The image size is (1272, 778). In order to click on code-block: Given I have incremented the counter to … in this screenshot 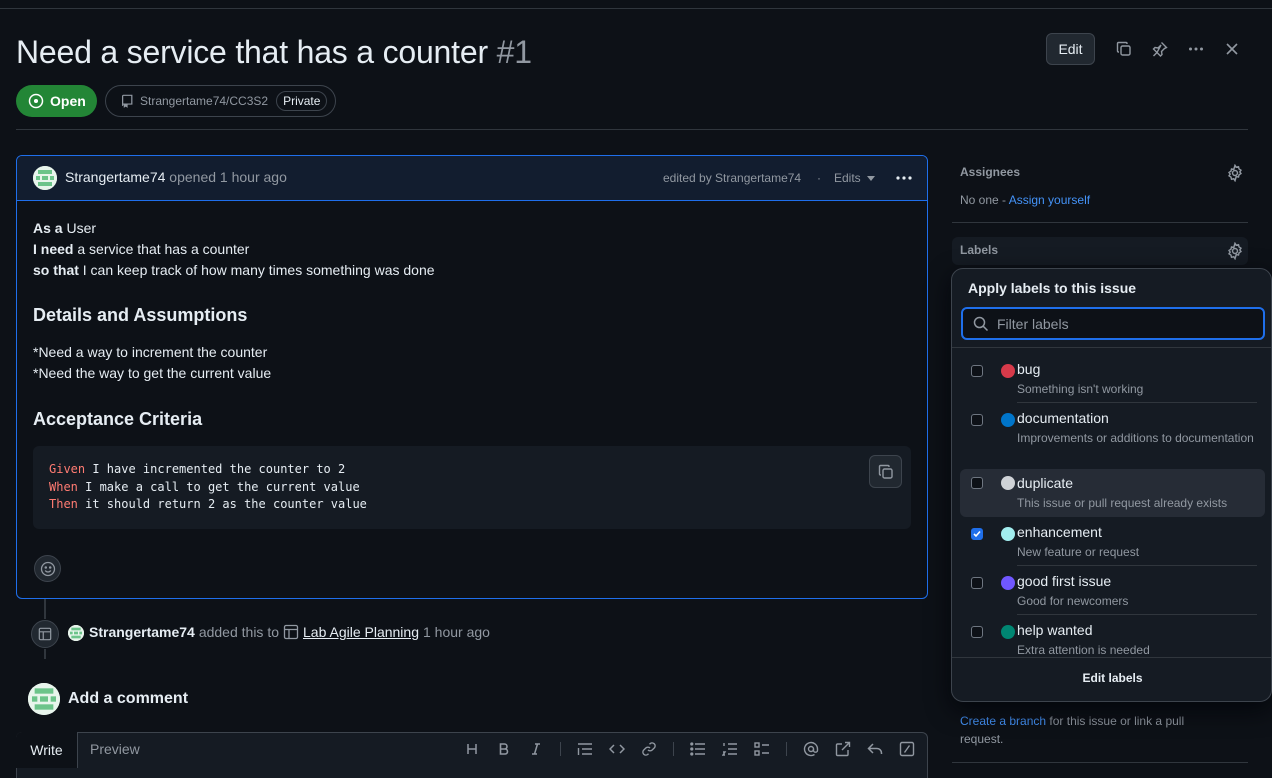, I will do `click(472, 487)`.